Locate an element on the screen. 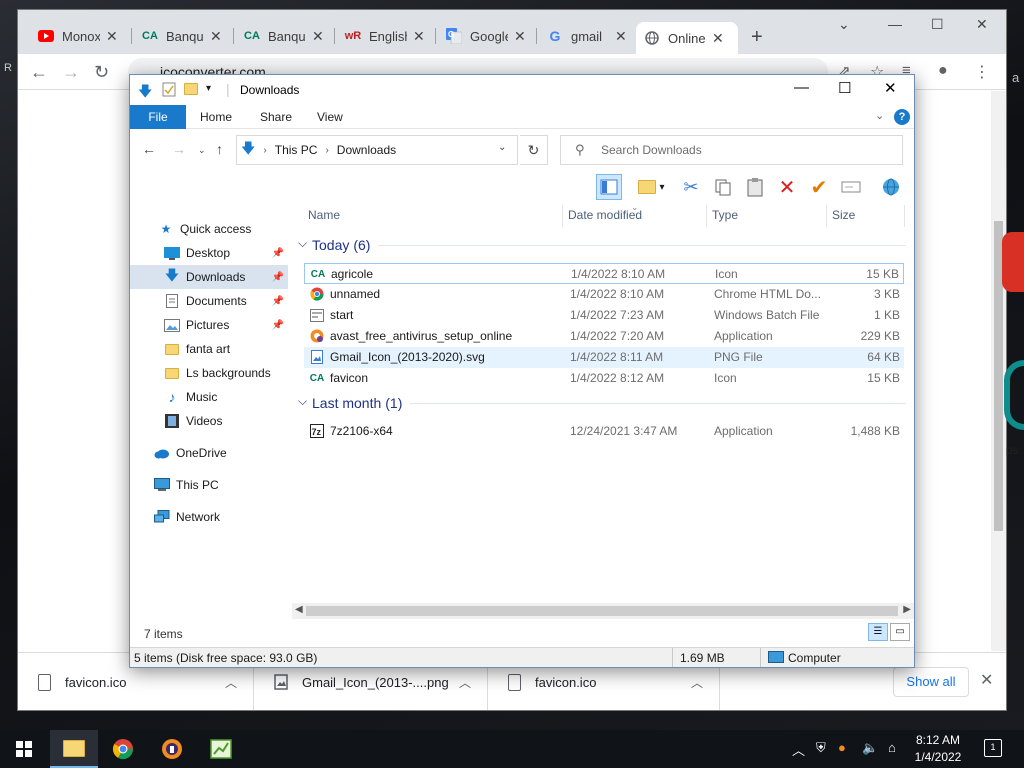 The image size is (1024, 768). network-icon: ⌂ is located at coordinates (892, 747).